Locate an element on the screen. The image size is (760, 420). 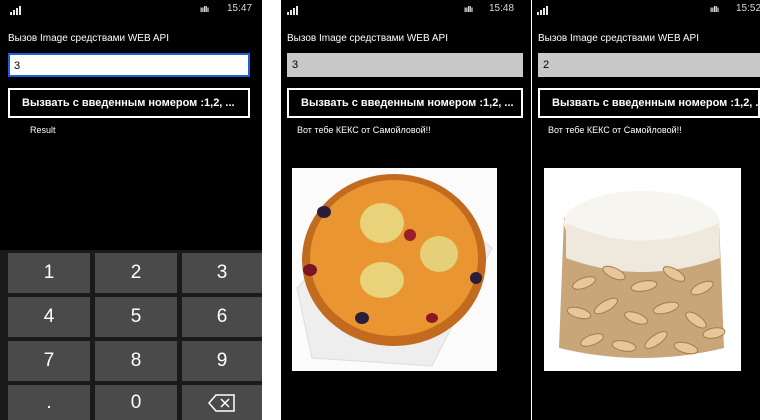
key-4: 4 is located at coordinates (49, 317).